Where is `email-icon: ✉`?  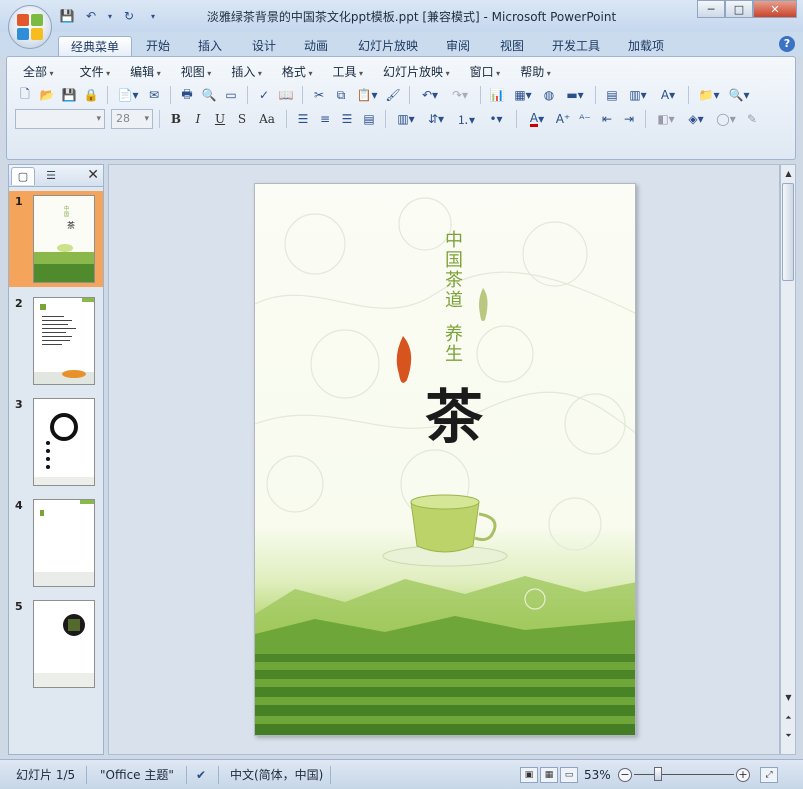
email-icon: ✉ is located at coordinates (154, 95).